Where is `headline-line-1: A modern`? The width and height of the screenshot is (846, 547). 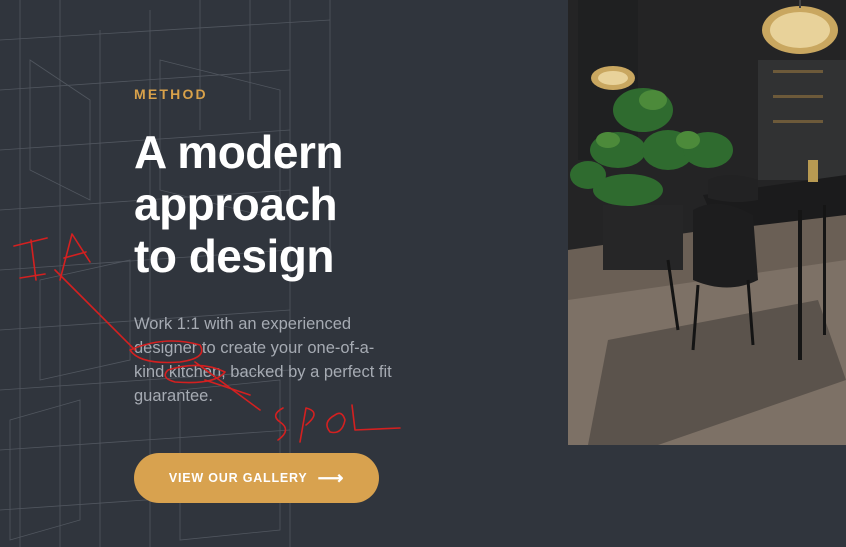
headline-line-1: A modern is located at coordinates (238, 152).